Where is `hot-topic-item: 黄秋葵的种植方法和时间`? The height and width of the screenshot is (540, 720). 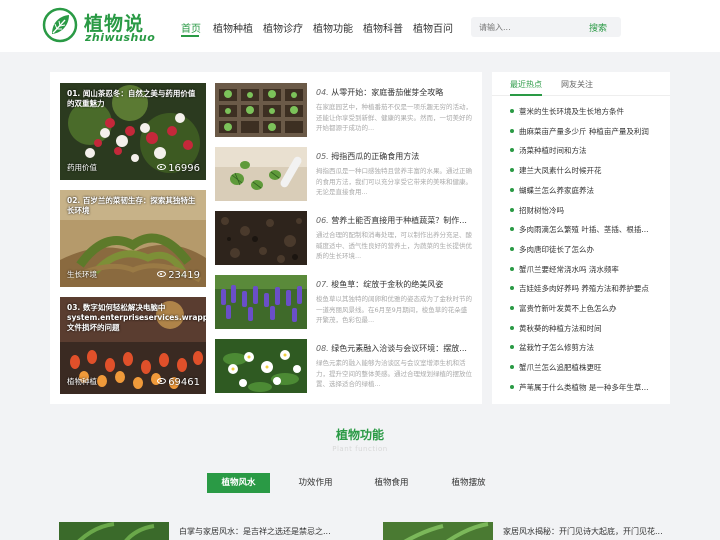 hot-topic-item: 黄秋葵的种植方法和时间 is located at coordinates (587, 328).